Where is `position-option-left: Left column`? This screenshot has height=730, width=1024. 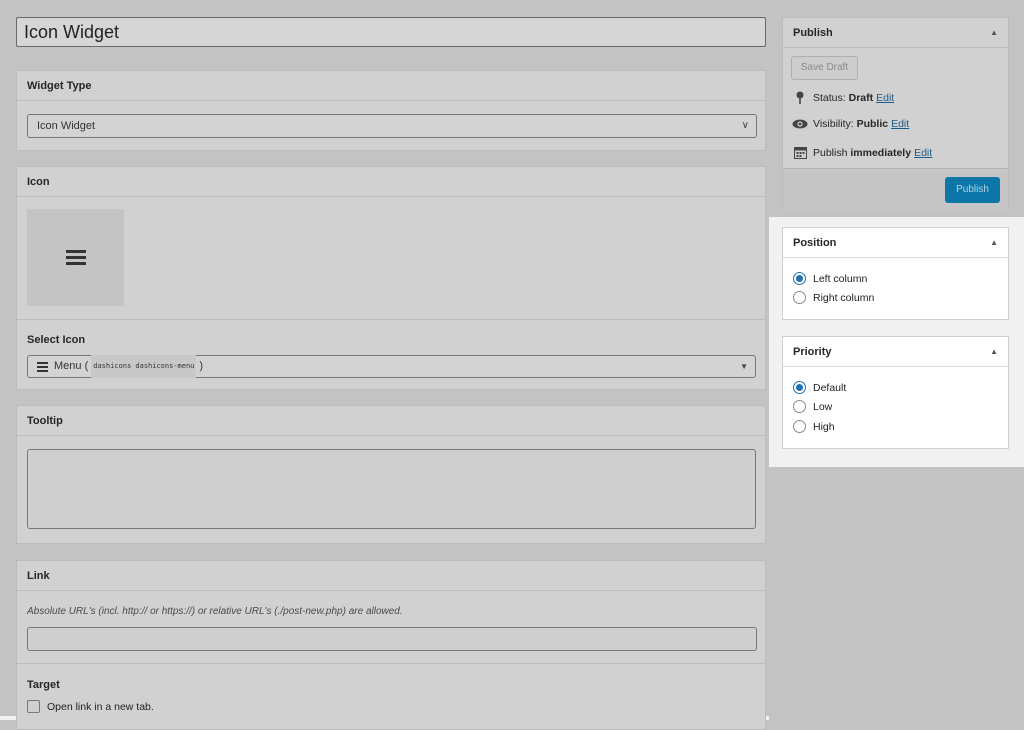
position-option-left: Left column is located at coordinates (830, 278).